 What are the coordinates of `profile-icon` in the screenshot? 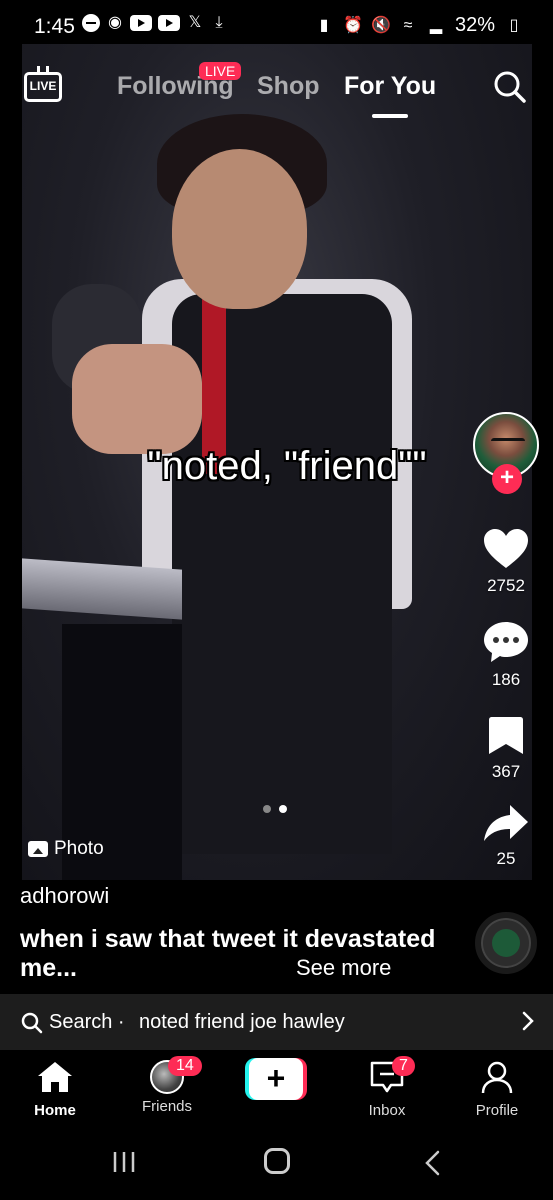 It's located at (497, 1077).